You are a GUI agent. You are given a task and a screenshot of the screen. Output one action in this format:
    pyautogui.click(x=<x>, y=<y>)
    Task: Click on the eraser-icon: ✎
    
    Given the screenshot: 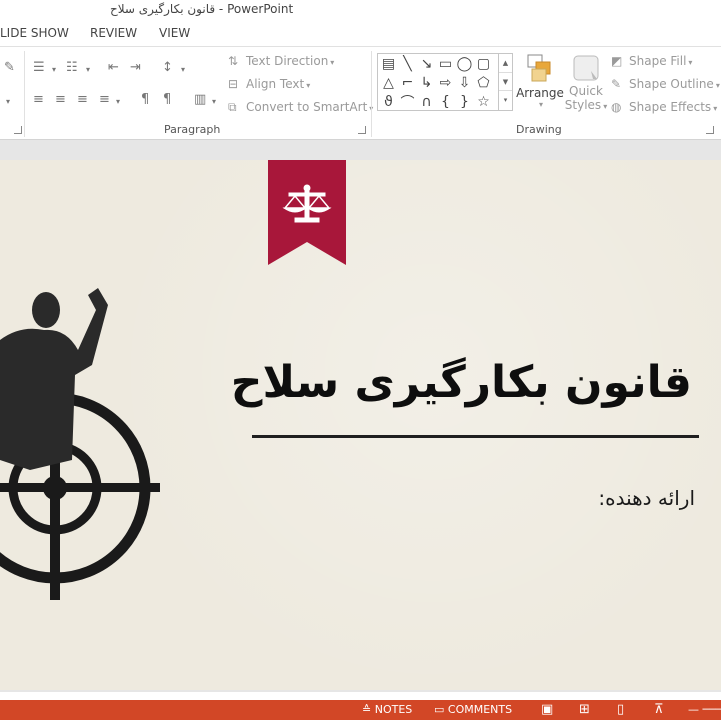 What is the action you would take?
    pyautogui.click(x=9, y=68)
    